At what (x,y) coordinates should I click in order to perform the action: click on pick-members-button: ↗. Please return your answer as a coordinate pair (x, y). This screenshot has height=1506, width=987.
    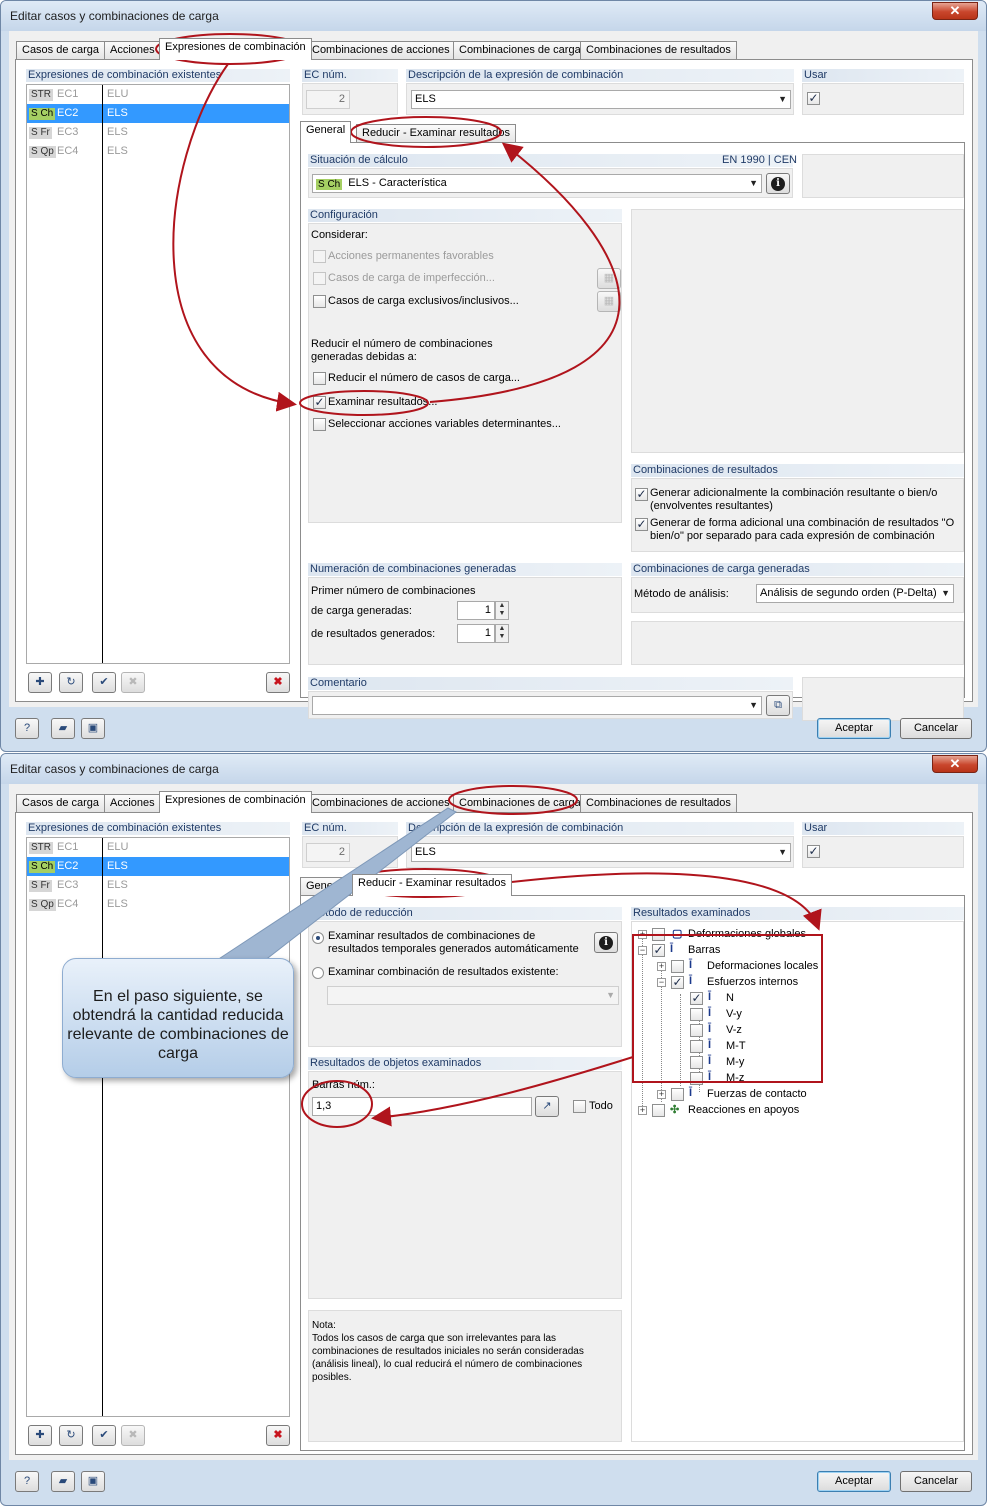
    Looking at the image, I should click on (547, 1106).